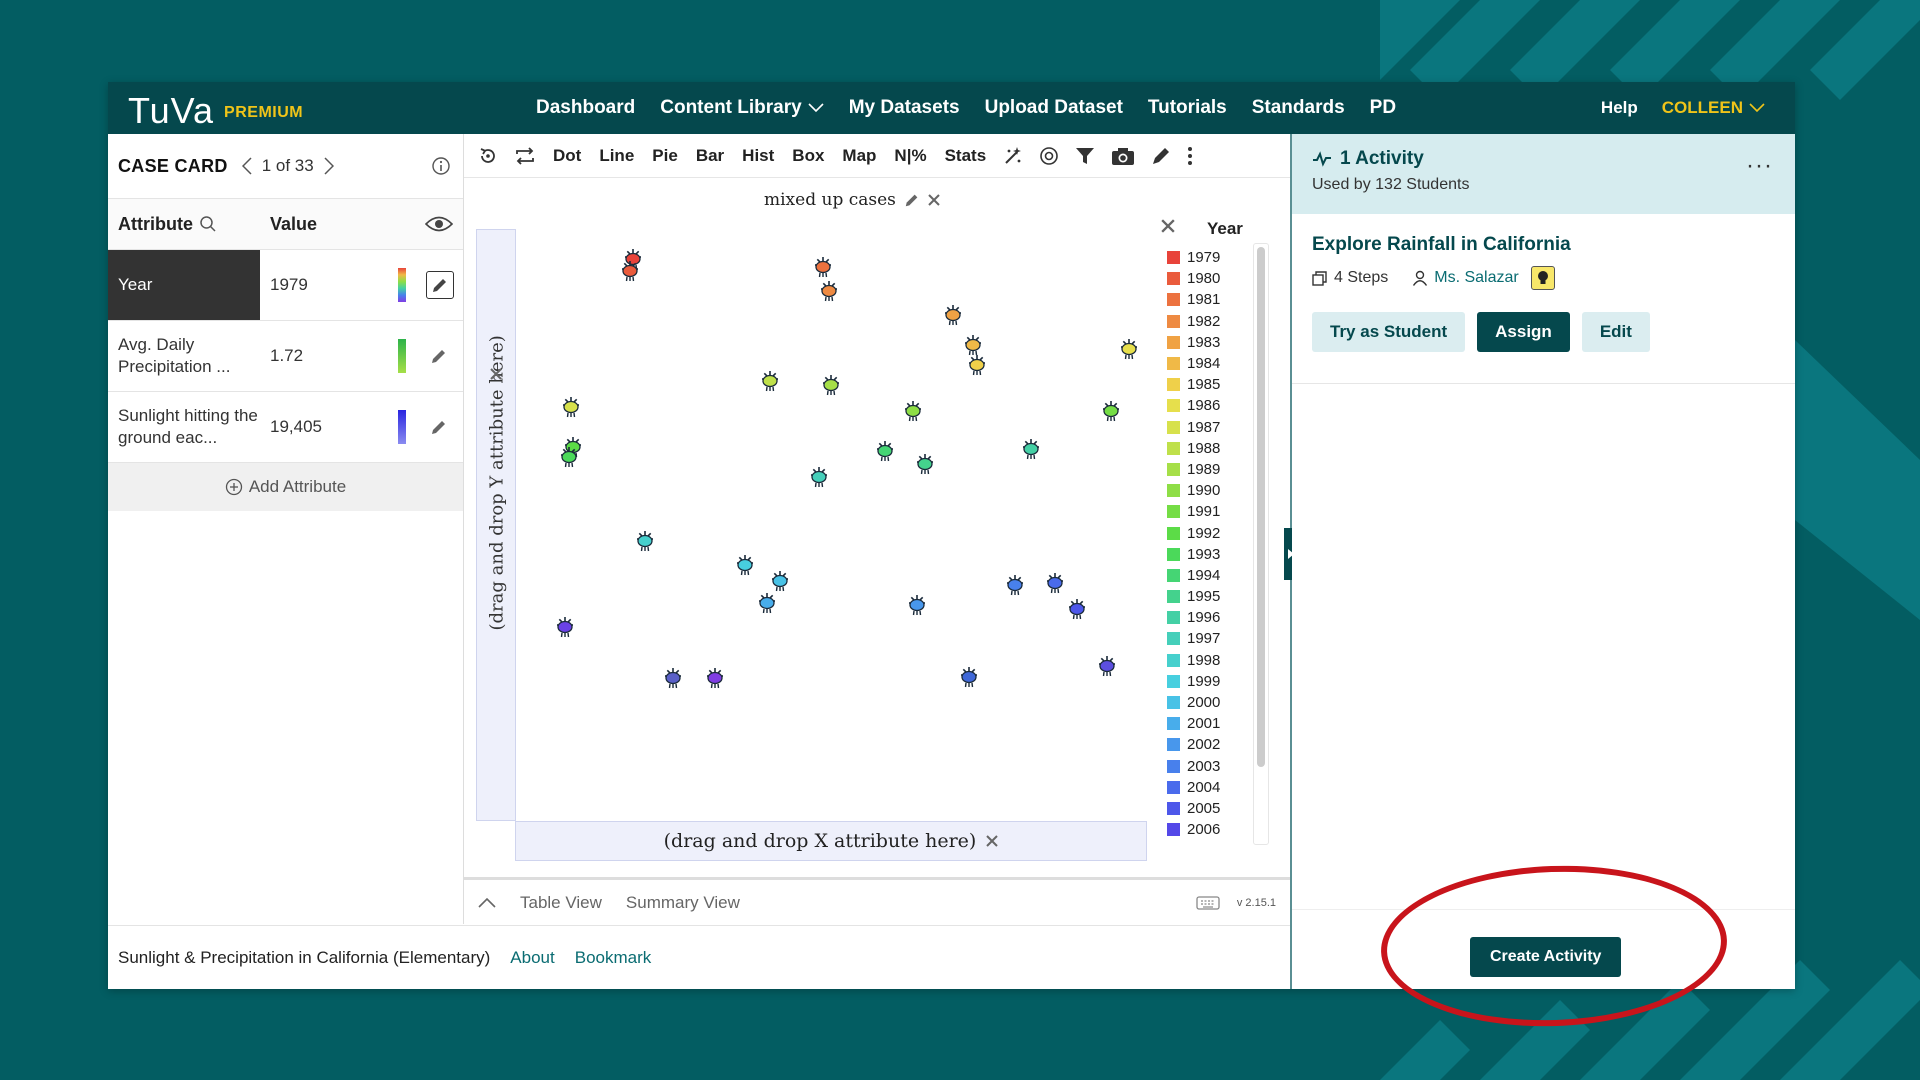 The image size is (1920, 1080). What do you see at coordinates (1013, 156) in the screenshot?
I see `wand-icon` at bounding box center [1013, 156].